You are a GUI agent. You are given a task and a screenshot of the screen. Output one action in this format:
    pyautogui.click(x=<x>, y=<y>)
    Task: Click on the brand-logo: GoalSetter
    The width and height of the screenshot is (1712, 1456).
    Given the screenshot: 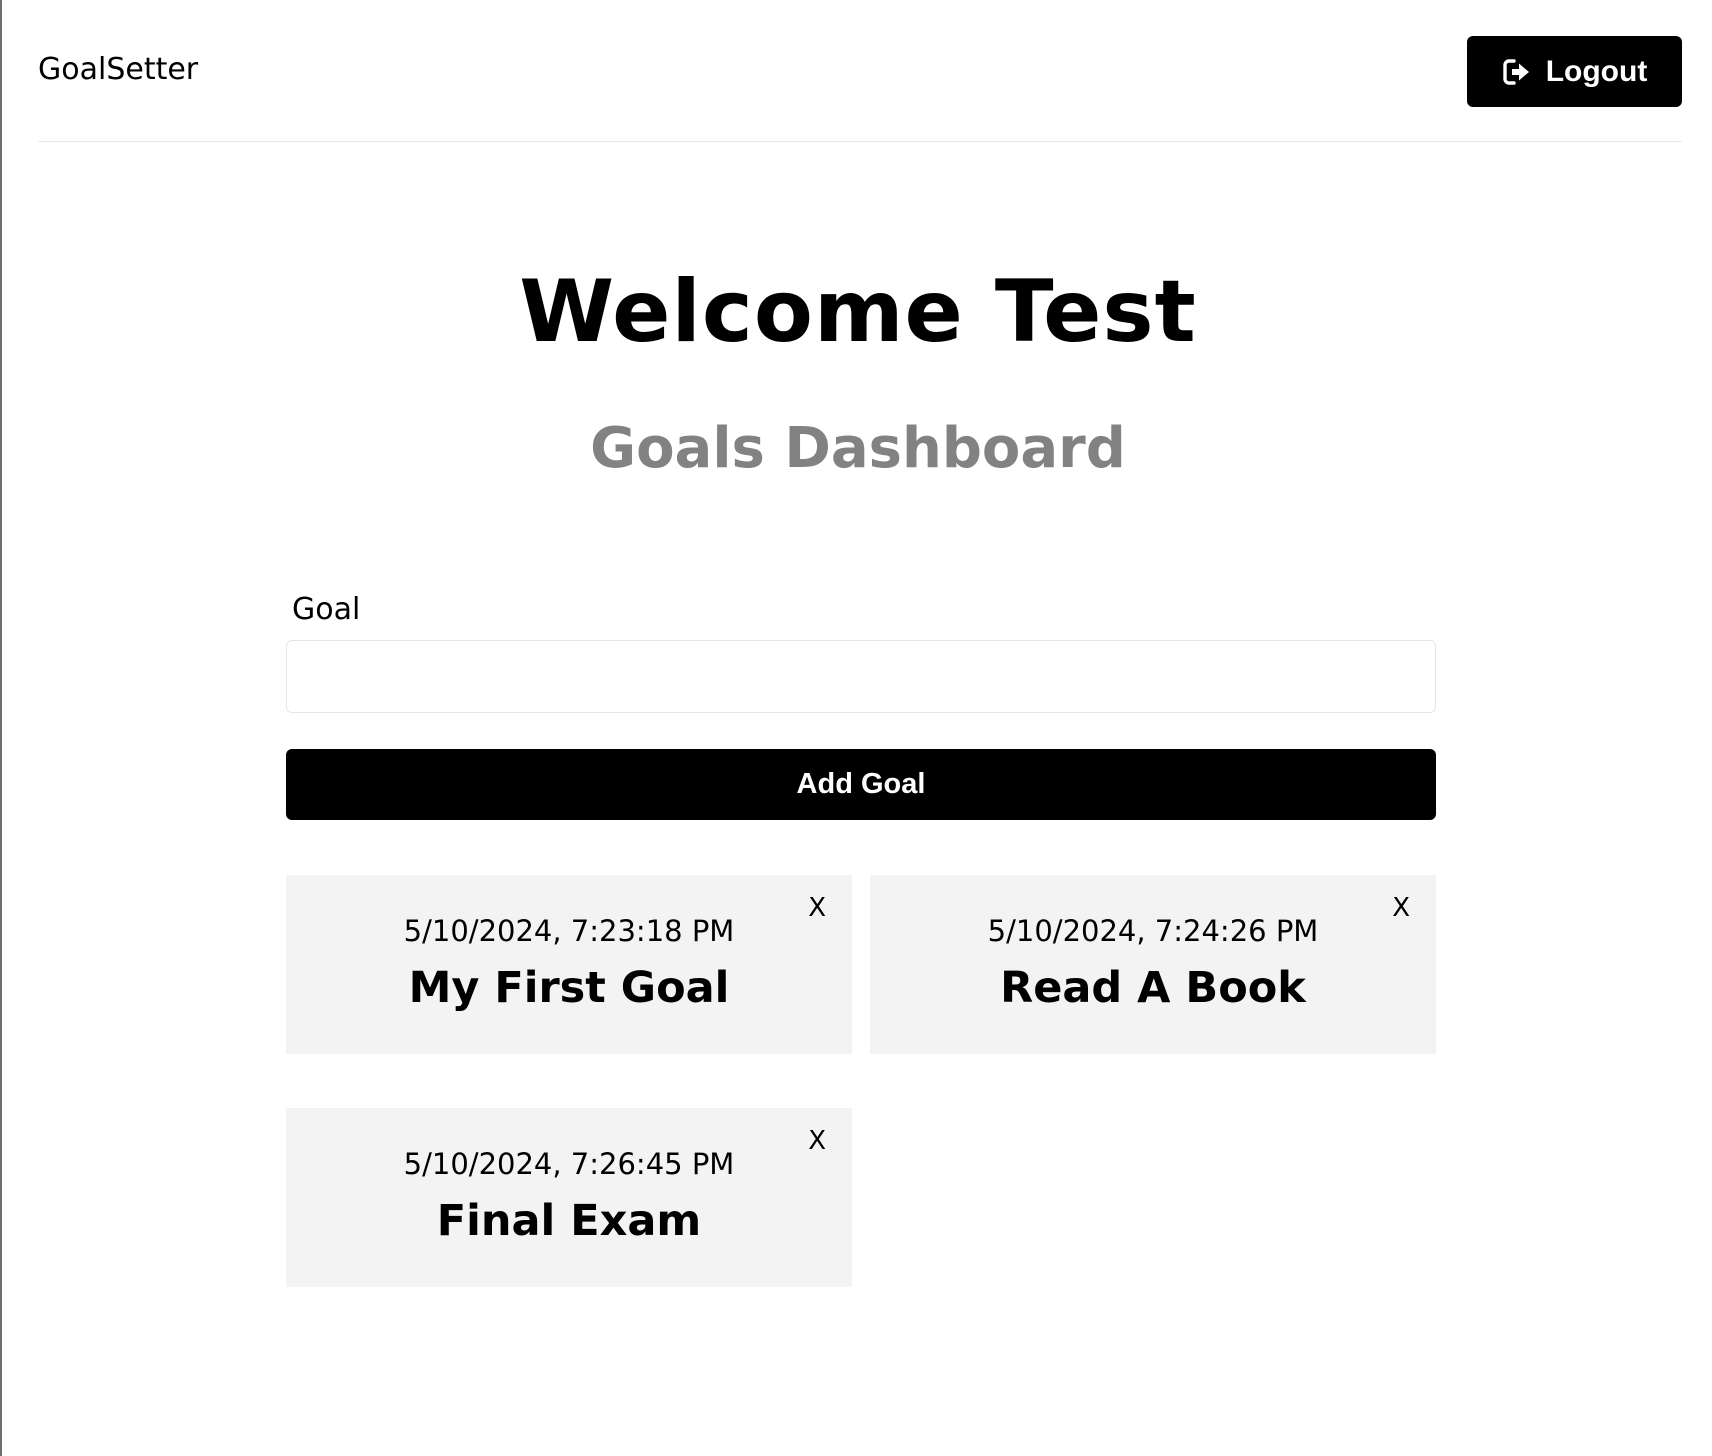 What is the action you would take?
    pyautogui.click(x=118, y=70)
    